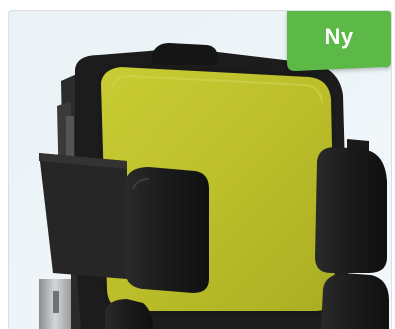  What do you see at coordinates (339, 36) in the screenshot?
I see `new-badge-label: Ny` at bounding box center [339, 36].